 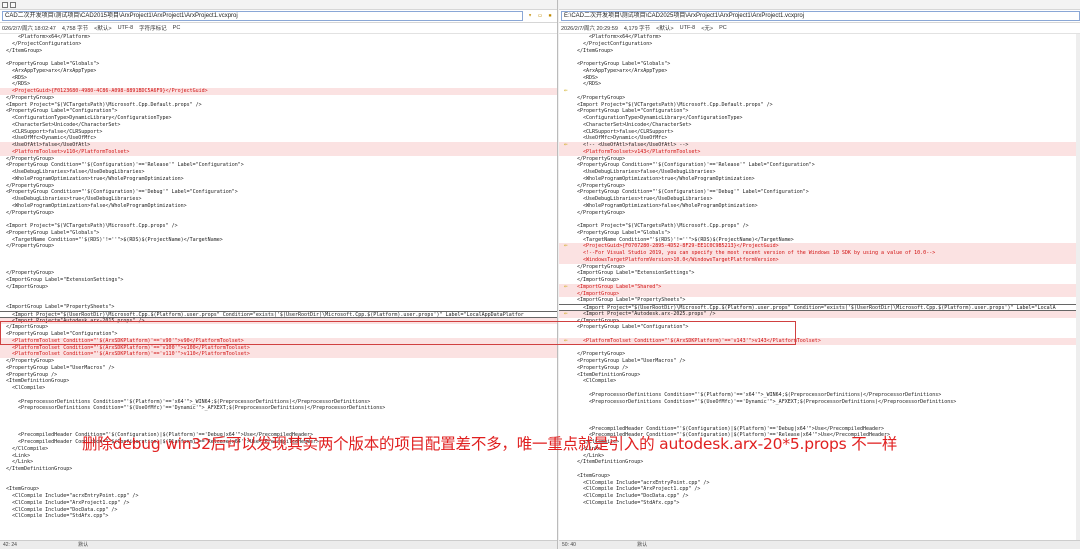 I want to click on code-line: <ItemDefinitionGroup>, so click(x=819, y=375).